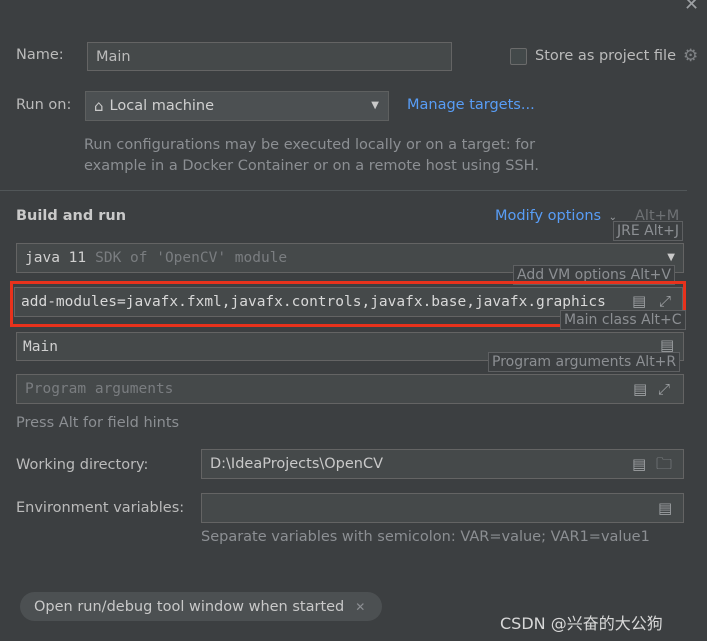 The width and height of the screenshot is (707, 641). I want to click on name-label-text: Name:, so click(40, 55).